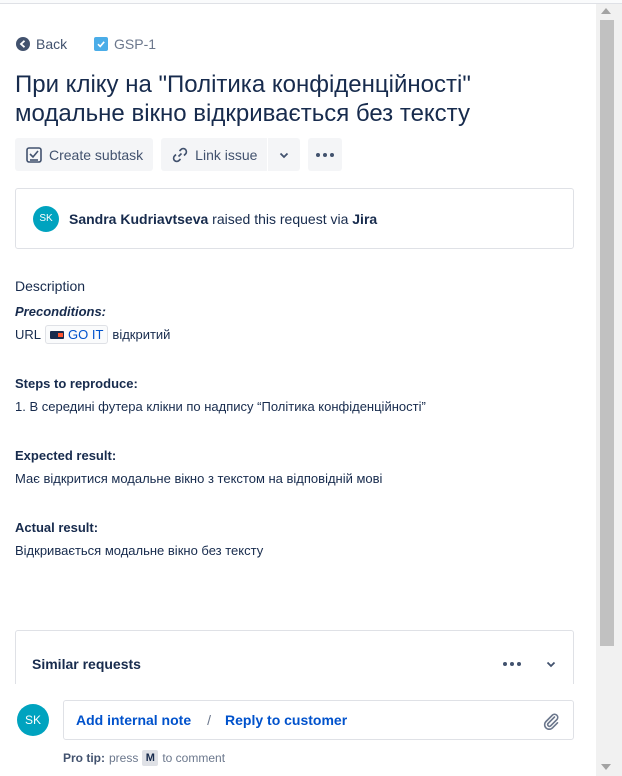  What do you see at coordinates (34, 154) in the screenshot?
I see `subtask-icon` at bounding box center [34, 154].